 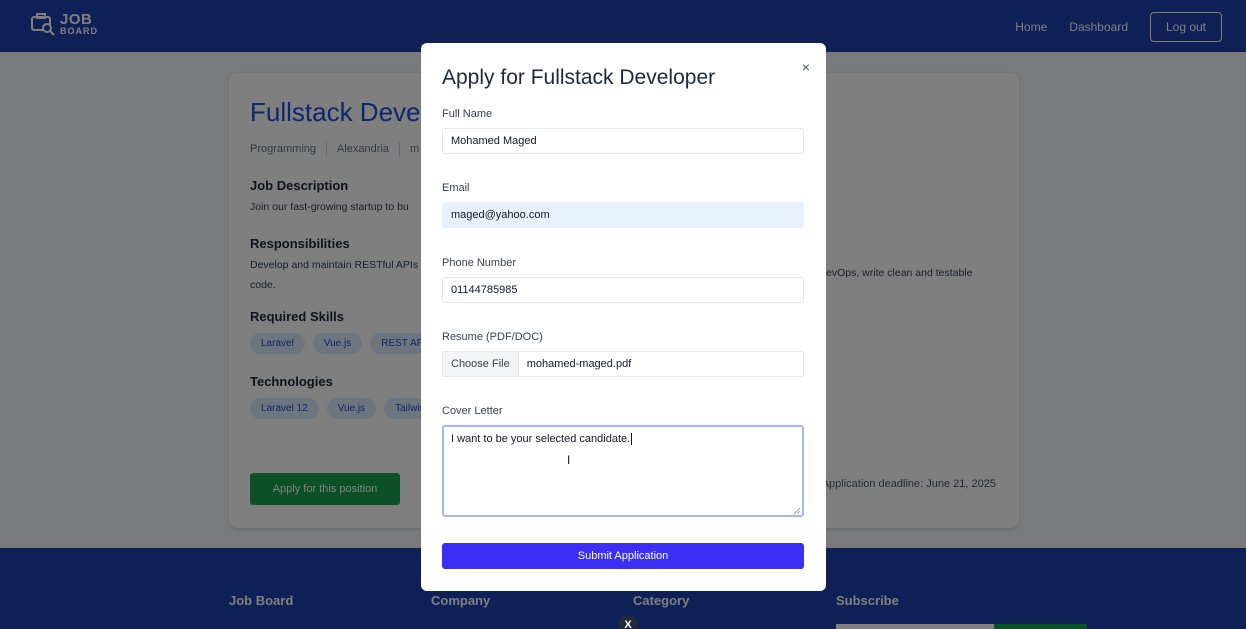 What do you see at coordinates (623, 141) in the screenshot?
I see `full-name-input: Mohamed Maged` at bounding box center [623, 141].